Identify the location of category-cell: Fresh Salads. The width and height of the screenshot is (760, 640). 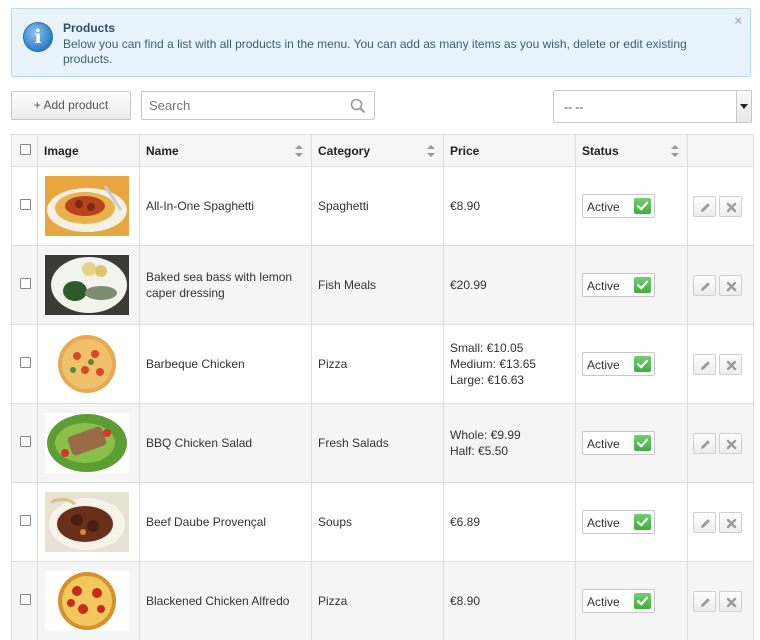
(377, 443).